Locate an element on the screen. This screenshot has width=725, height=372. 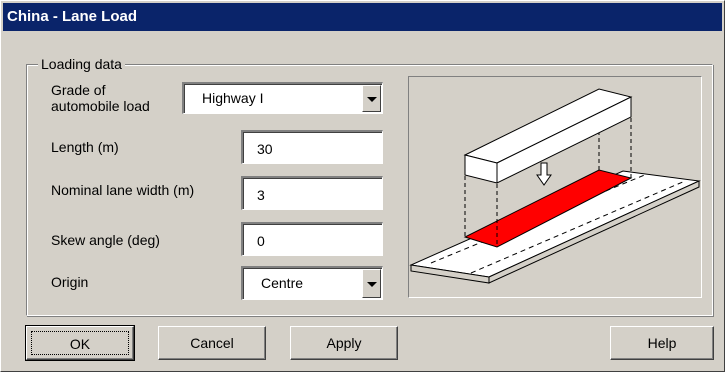
apply-button: Apply is located at coordinates (344, 343).